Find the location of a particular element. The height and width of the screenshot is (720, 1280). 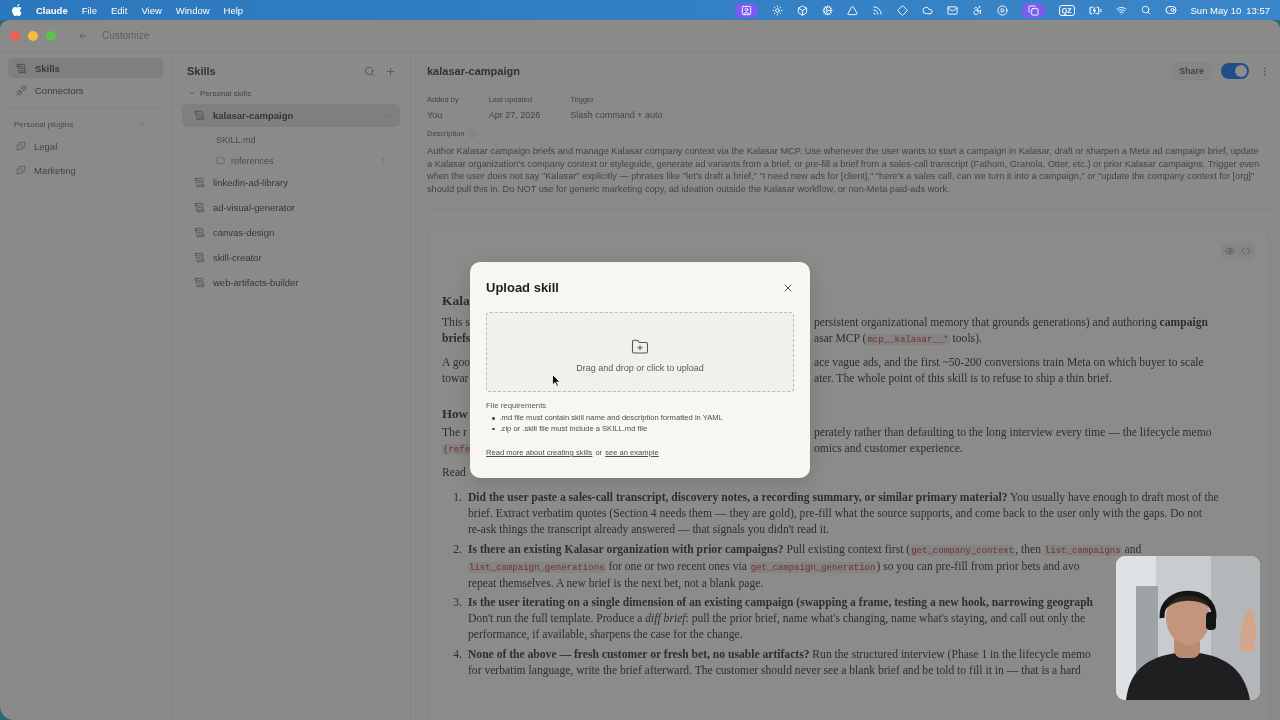

text-fragment: ace vague ads, and the first ~50-200 conversions train Meta on which buyer to scale is located at coordinates (1009, 363).